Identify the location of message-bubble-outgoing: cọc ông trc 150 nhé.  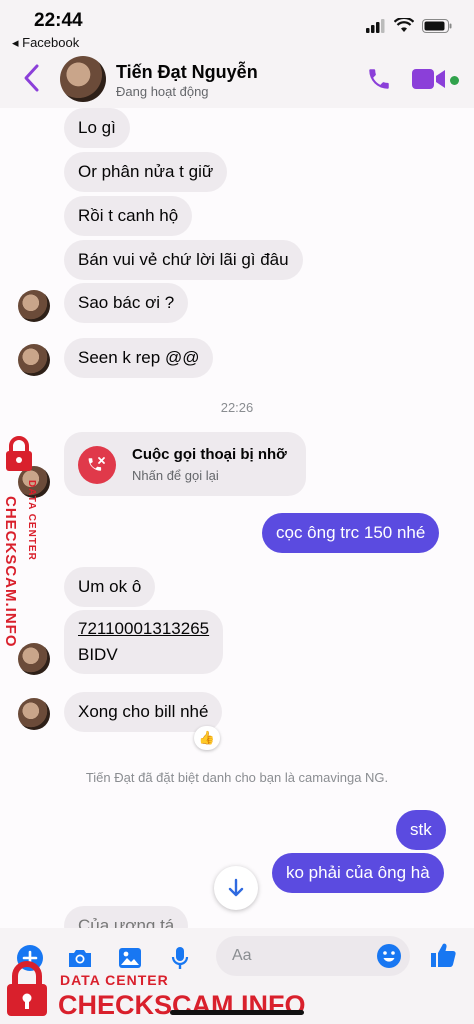
(351, 533).